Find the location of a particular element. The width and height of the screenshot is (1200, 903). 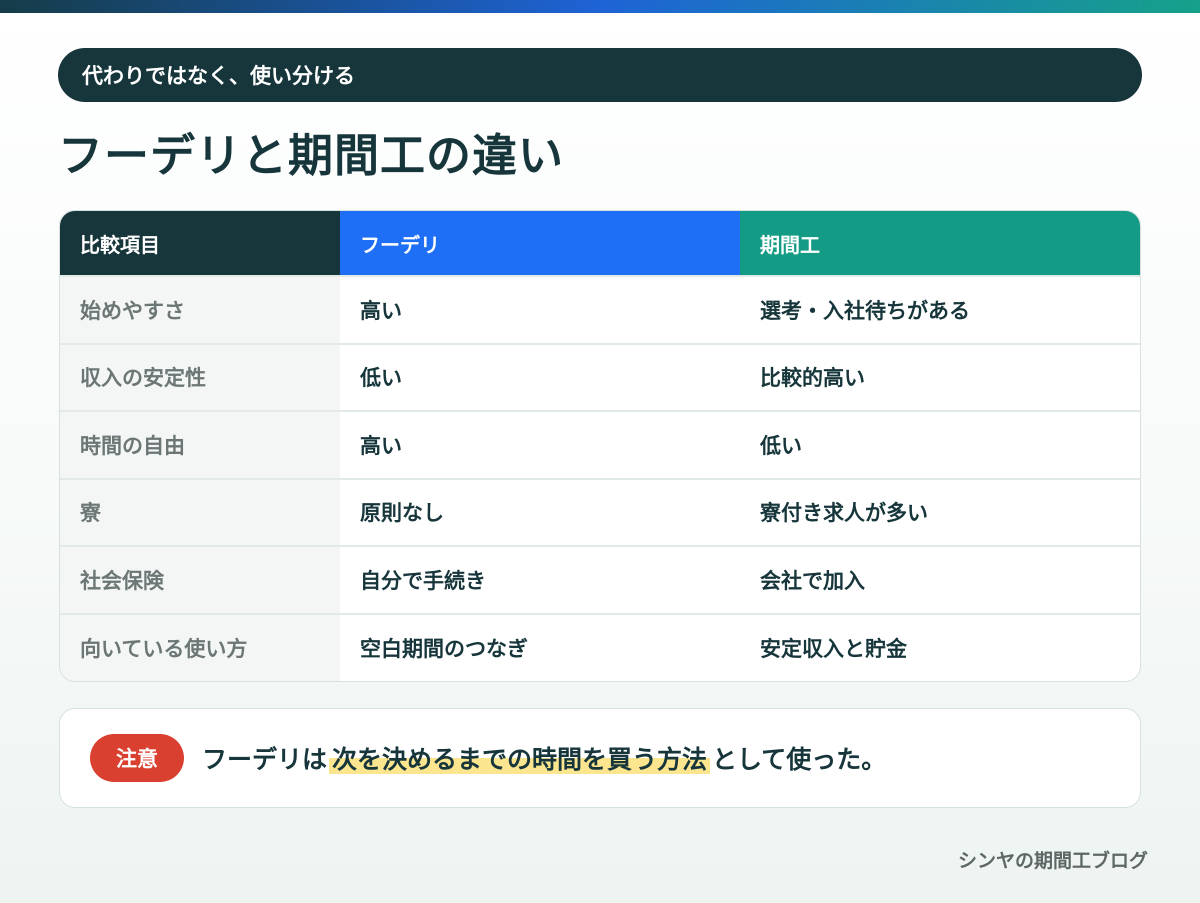

row-fudeli: 空白期間のつなぎ is located at coordinates (540, 646).